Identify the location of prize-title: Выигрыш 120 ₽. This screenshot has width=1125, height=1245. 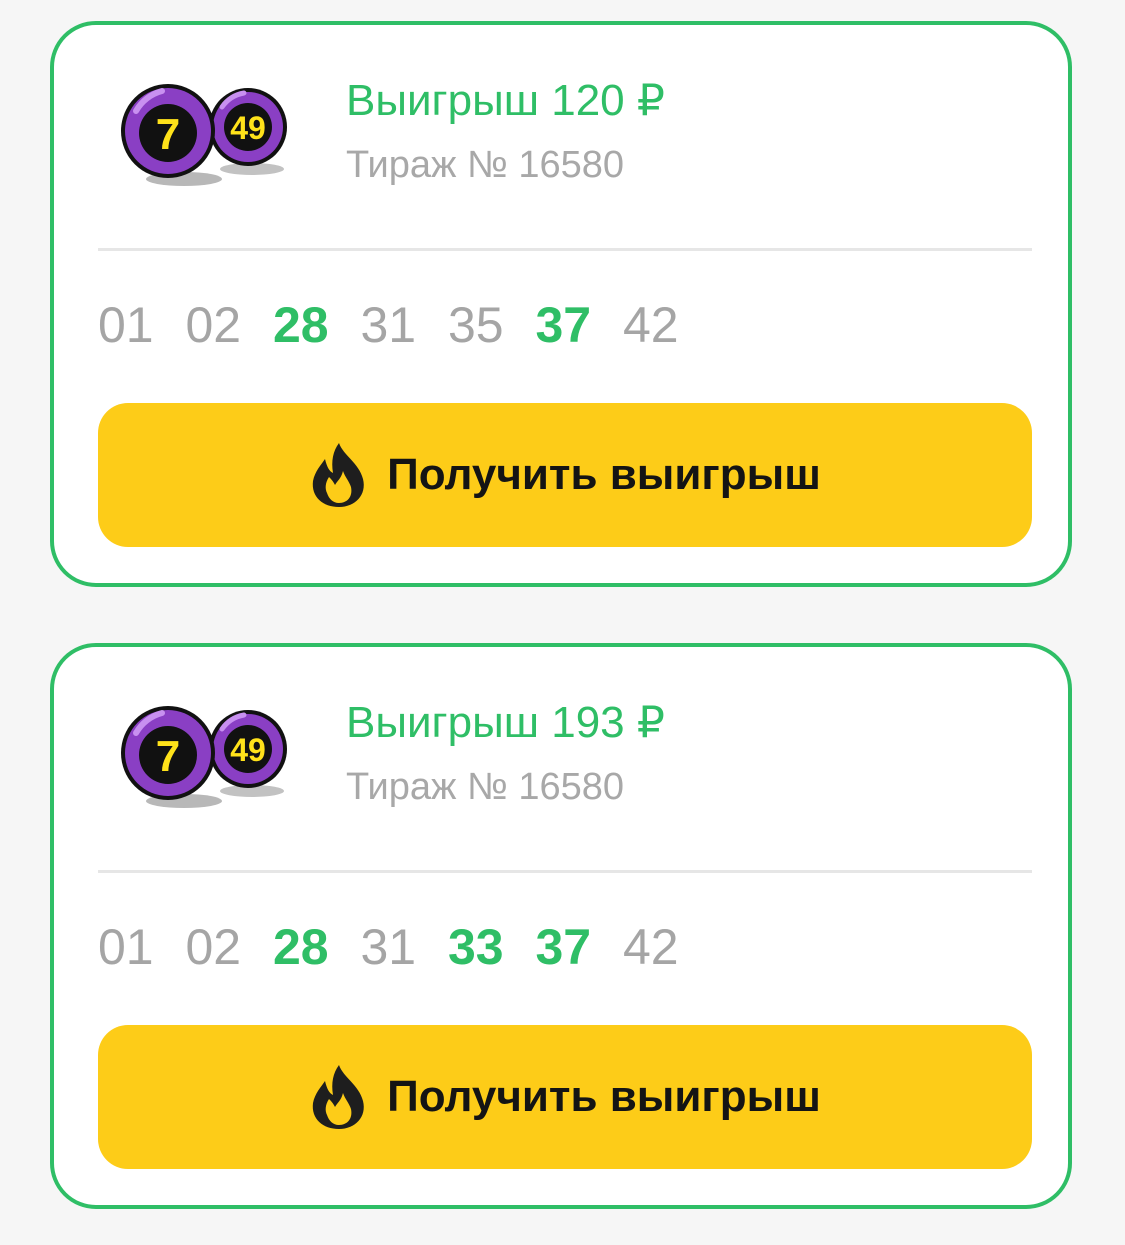
(505, 100).